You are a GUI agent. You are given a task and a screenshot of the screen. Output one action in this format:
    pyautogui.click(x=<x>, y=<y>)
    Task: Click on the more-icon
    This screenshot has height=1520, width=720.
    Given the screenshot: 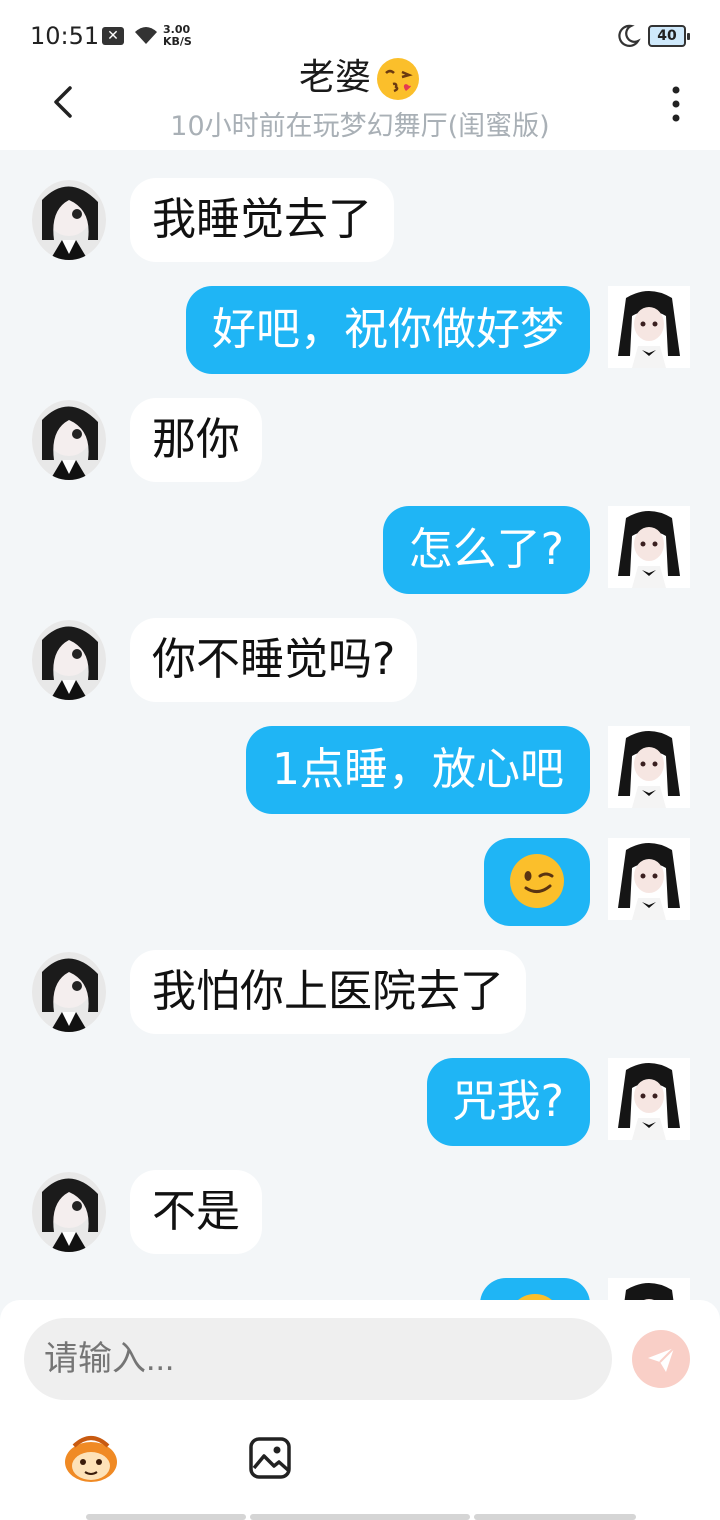 What is the action you would take?
    pyautogui.click(x=676, y=104)
    